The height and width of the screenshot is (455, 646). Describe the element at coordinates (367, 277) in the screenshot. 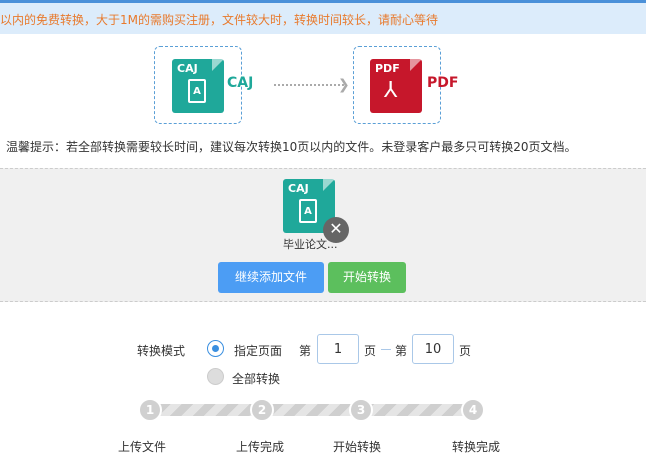

I see `start-convert-button: 开始转换` at that location.